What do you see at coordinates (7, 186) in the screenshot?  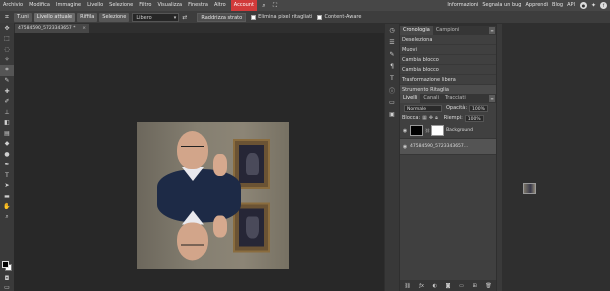 I see `path-select-tool-icon: ➤` at bounding box center [7, 186].